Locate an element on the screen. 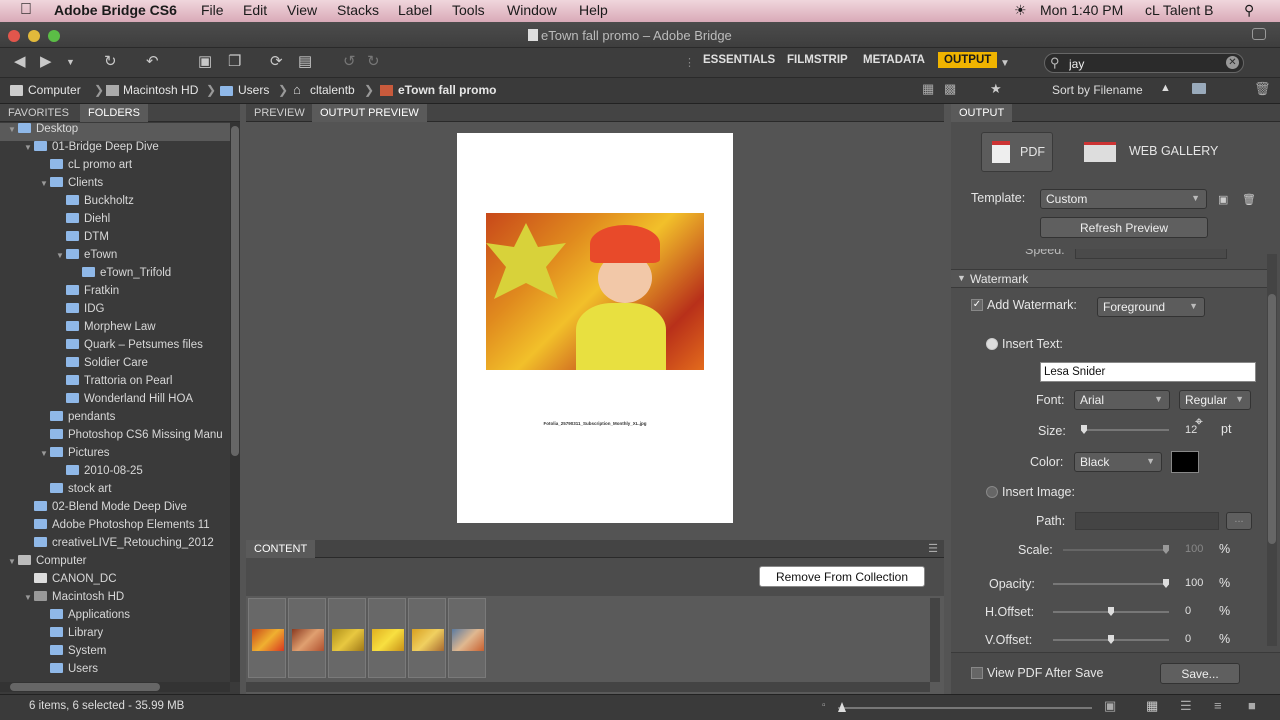 The width and height of the screenshot is (1280, 720). folder-tree-item: Morphew Law is located at coordinates (115, 330).